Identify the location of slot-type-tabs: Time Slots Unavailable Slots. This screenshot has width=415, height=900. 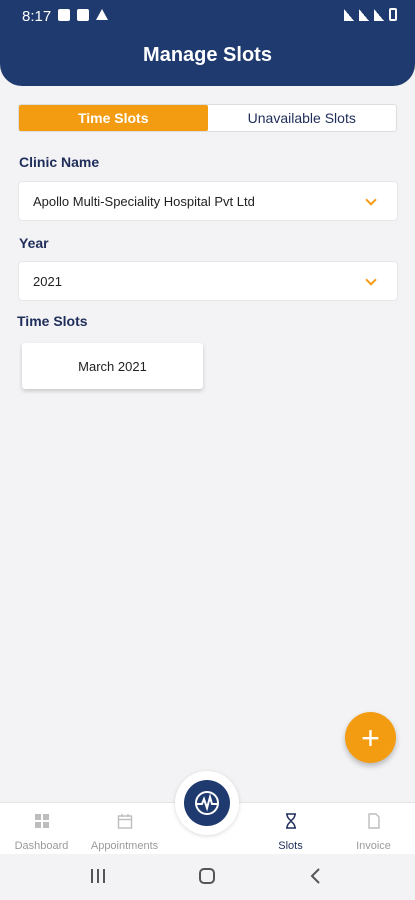
(207, 118).